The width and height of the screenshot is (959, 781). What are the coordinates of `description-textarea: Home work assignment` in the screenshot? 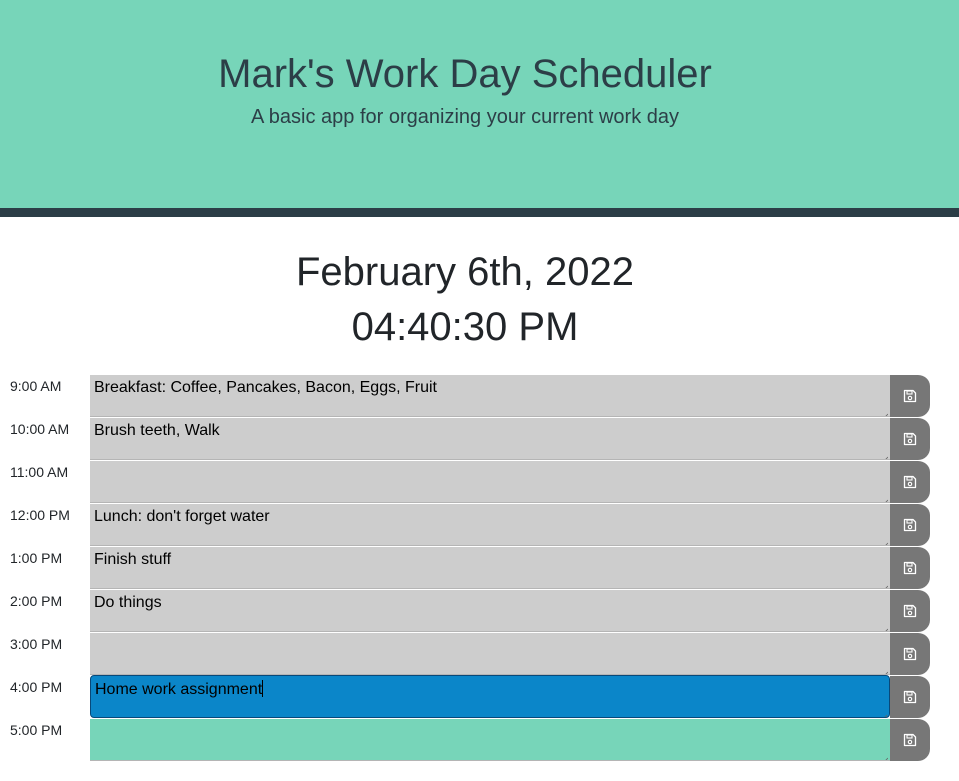 It's located at (490, 696).